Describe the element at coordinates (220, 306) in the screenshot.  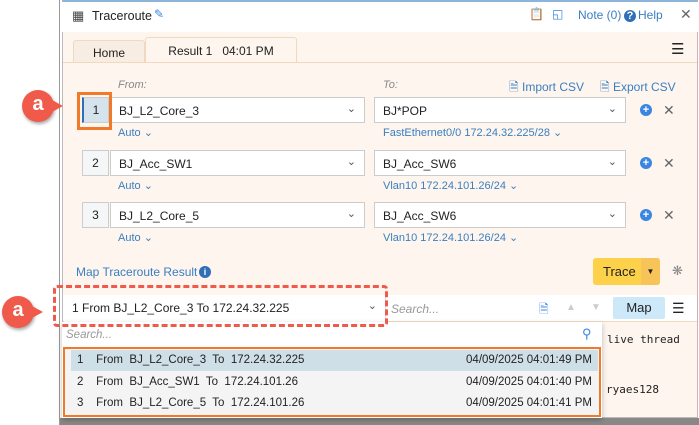
I see `dashed-highlight-box` at that location.